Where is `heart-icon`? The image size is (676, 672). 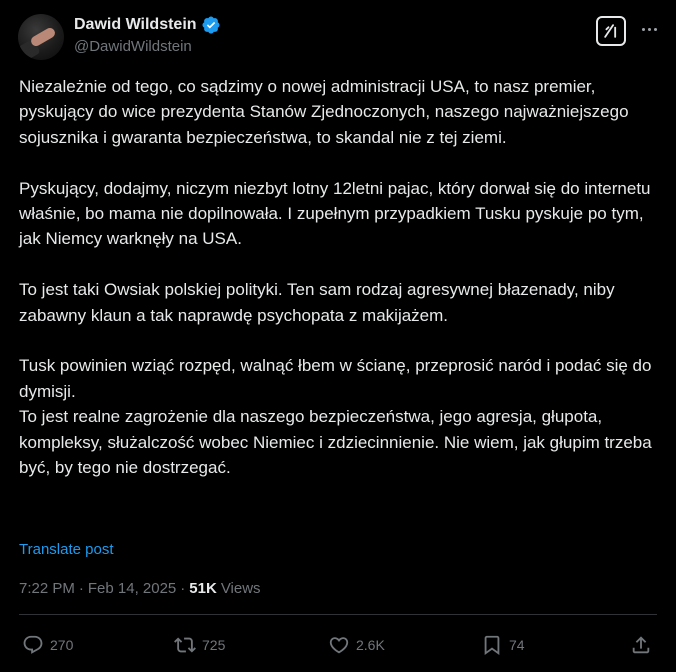 heart-icon is located at coordinates (339, 645).